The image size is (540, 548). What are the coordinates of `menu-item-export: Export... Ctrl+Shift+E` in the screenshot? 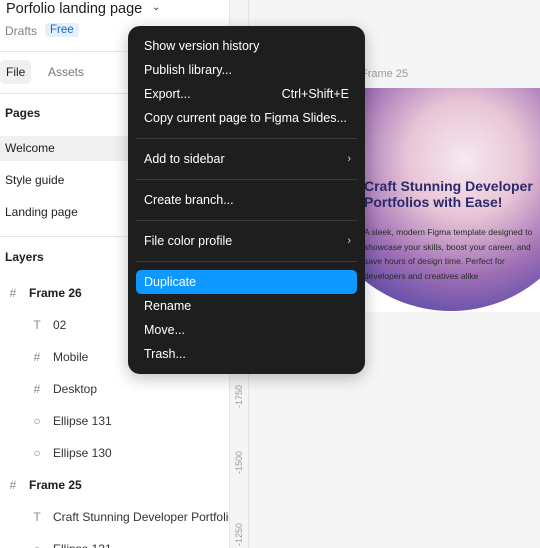 It's located at (246, 94).